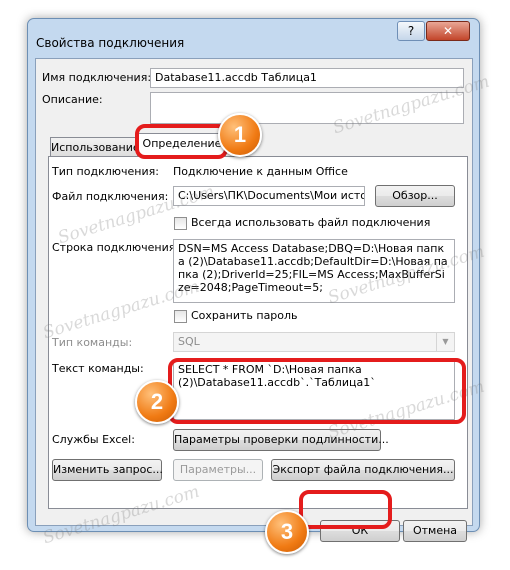 The width and height of the screenshot is (510, 570). What do you see at coordinates (92, 342) in the screenshot?
I see `command-type-label: Тип команды:` at bounding box center [92, 342].